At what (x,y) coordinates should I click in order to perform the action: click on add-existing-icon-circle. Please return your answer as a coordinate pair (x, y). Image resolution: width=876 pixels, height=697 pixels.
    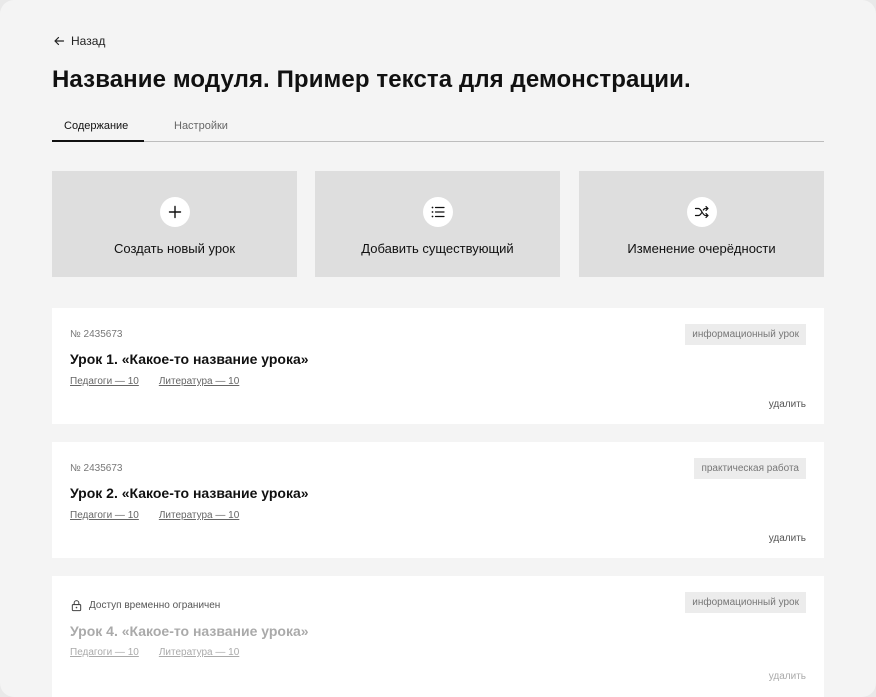
    Looking at the image, I should click on (437, 212).